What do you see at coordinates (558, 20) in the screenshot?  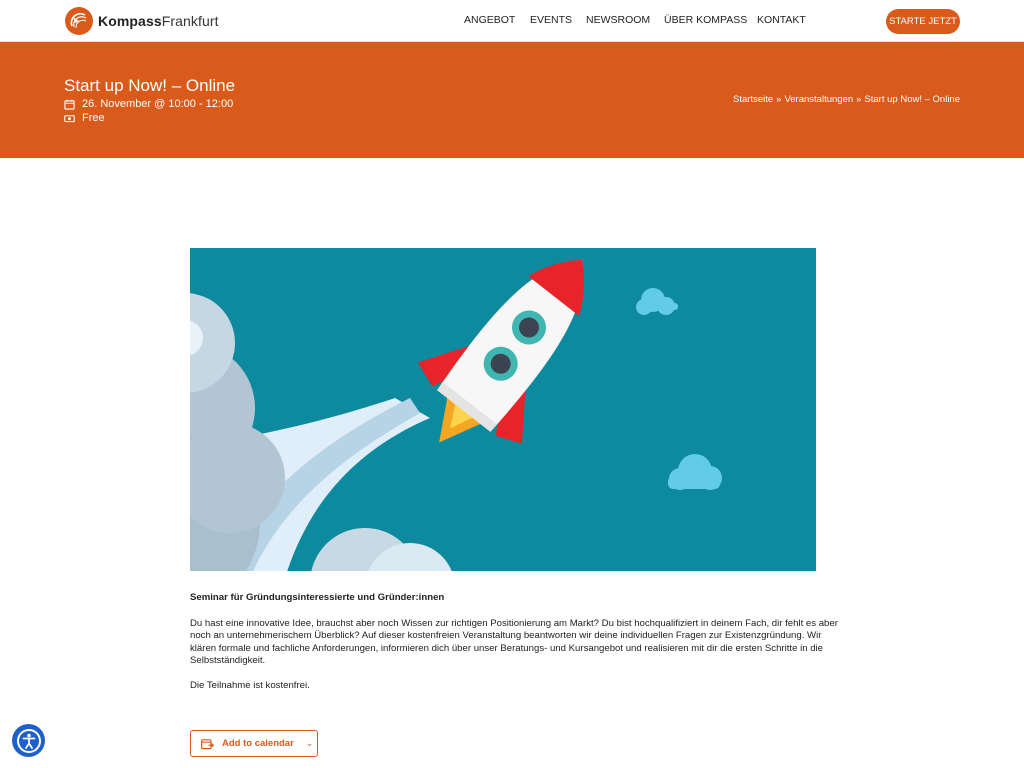 I see `nav-item-events: EVENTS` at bounding box center [558, 20].